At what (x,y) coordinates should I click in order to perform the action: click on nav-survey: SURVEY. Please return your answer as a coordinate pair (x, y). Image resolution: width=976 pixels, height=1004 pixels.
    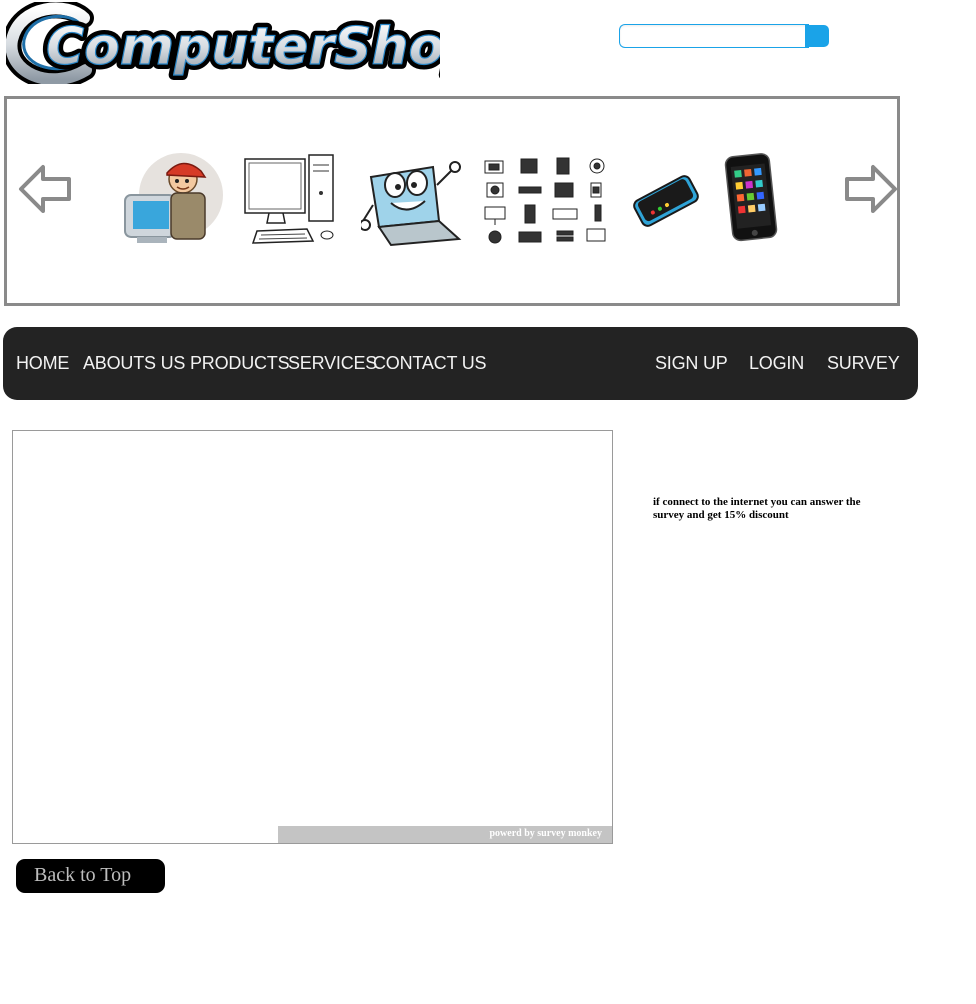
    Looking at the image, I should click on (863, 363).